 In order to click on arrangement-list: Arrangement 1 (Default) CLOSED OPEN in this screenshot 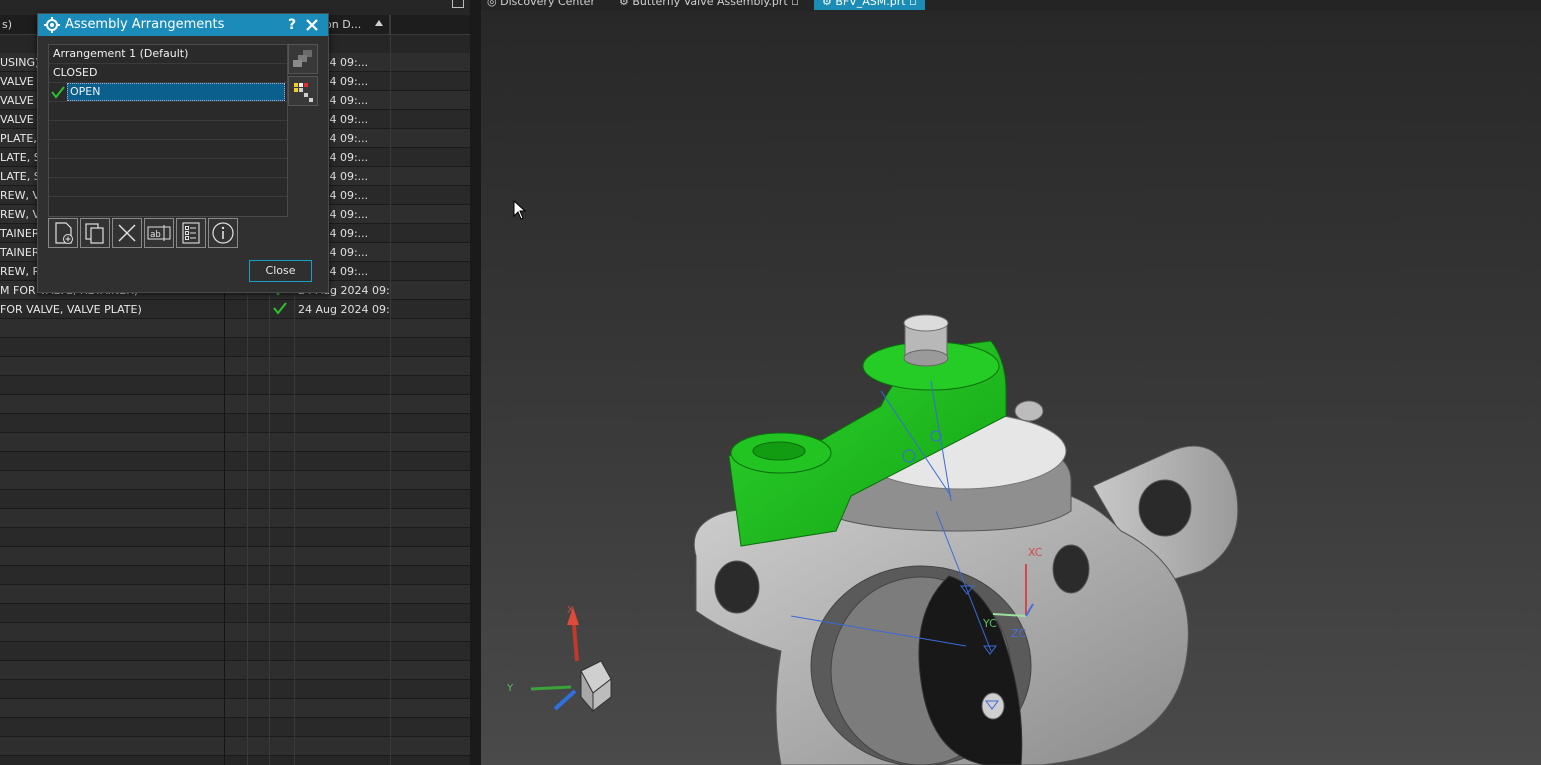, I will do `click(168, 130)`.